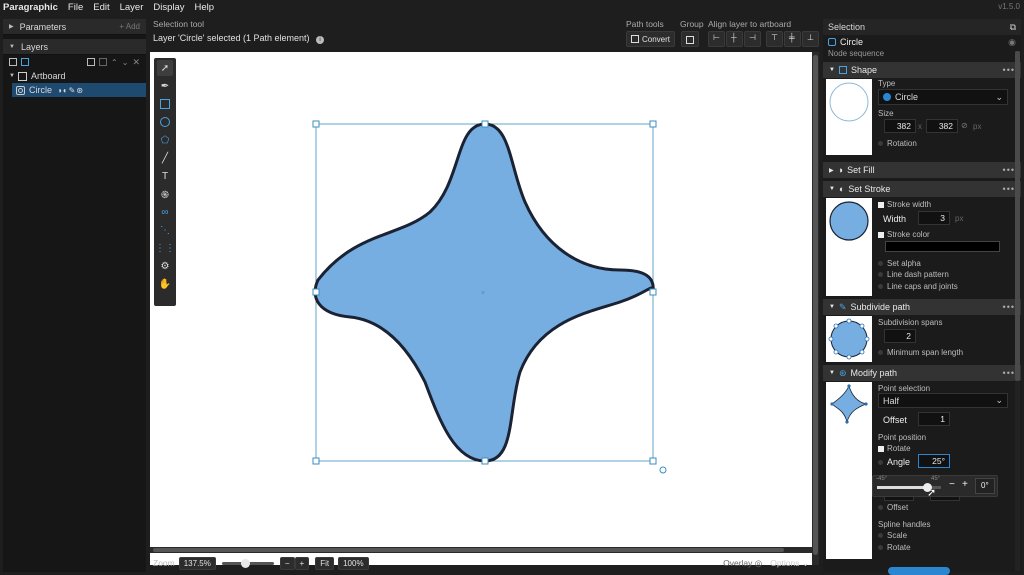  Describe the element at coordinates (165, 212) in the screenshot. I see `repeat-tool-icon: ∞` at that location.